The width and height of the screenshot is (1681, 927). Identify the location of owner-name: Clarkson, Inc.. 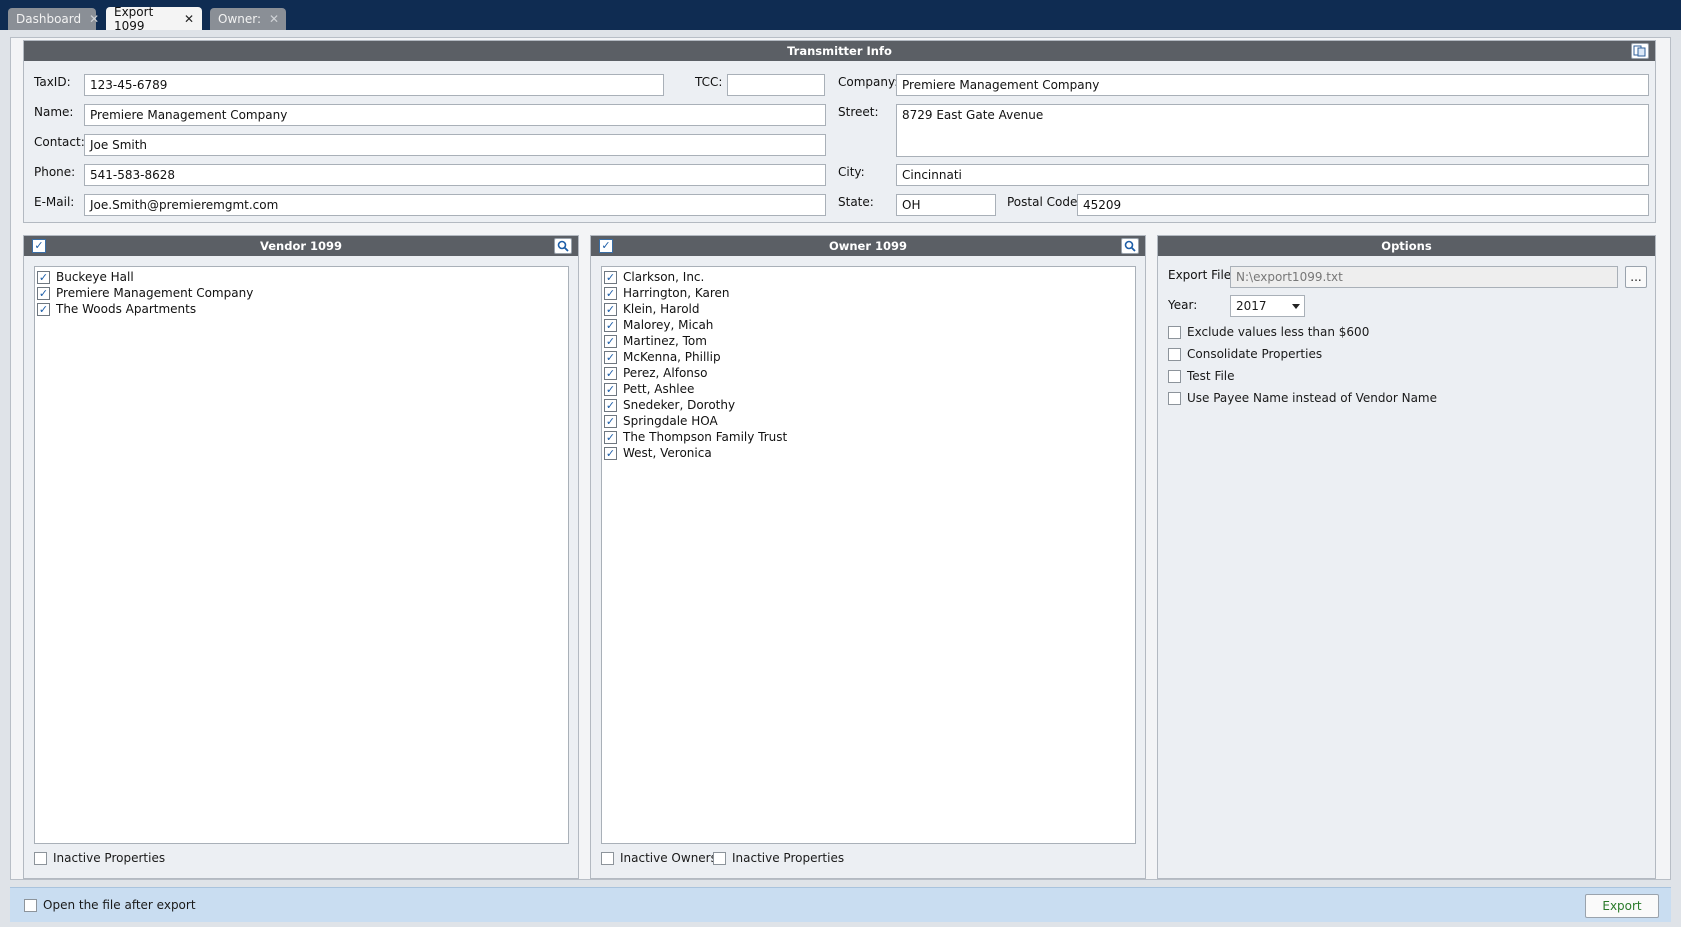
(664, 277).